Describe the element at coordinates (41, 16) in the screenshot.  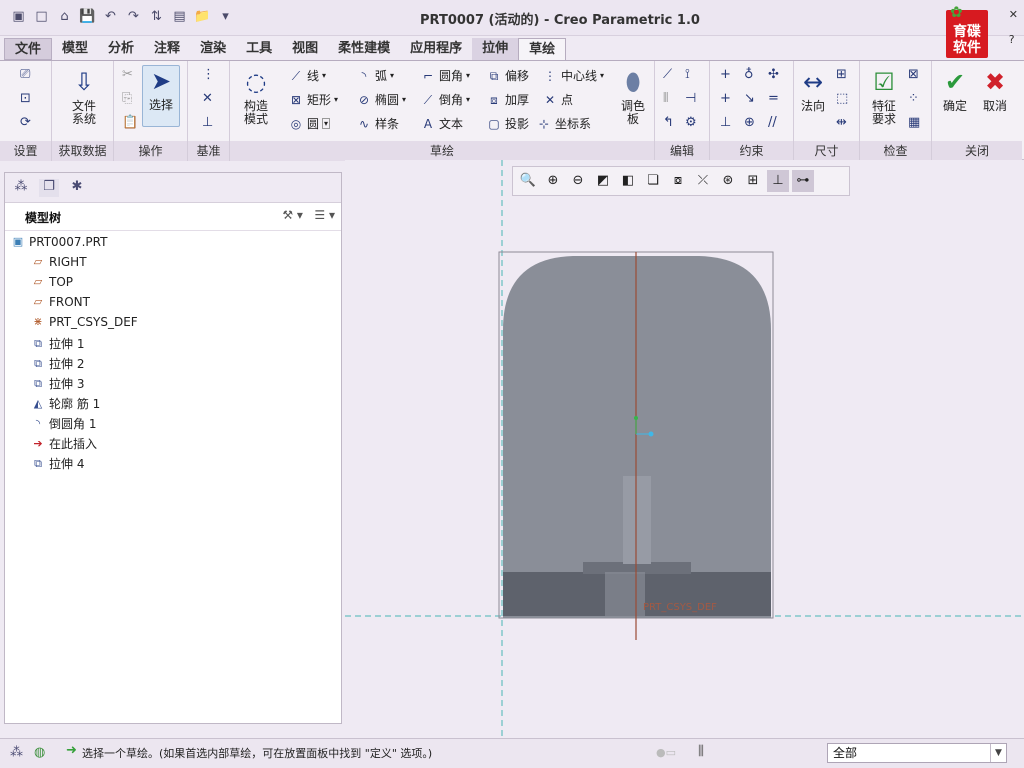
I see `new-icon: □` at that location.